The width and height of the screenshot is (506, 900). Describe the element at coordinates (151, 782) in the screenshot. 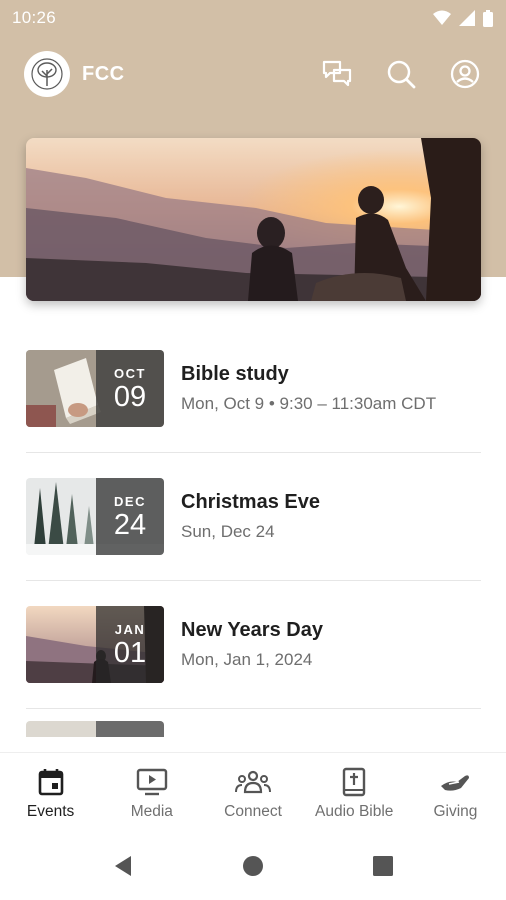

I see `play-screen-icon` at that location.